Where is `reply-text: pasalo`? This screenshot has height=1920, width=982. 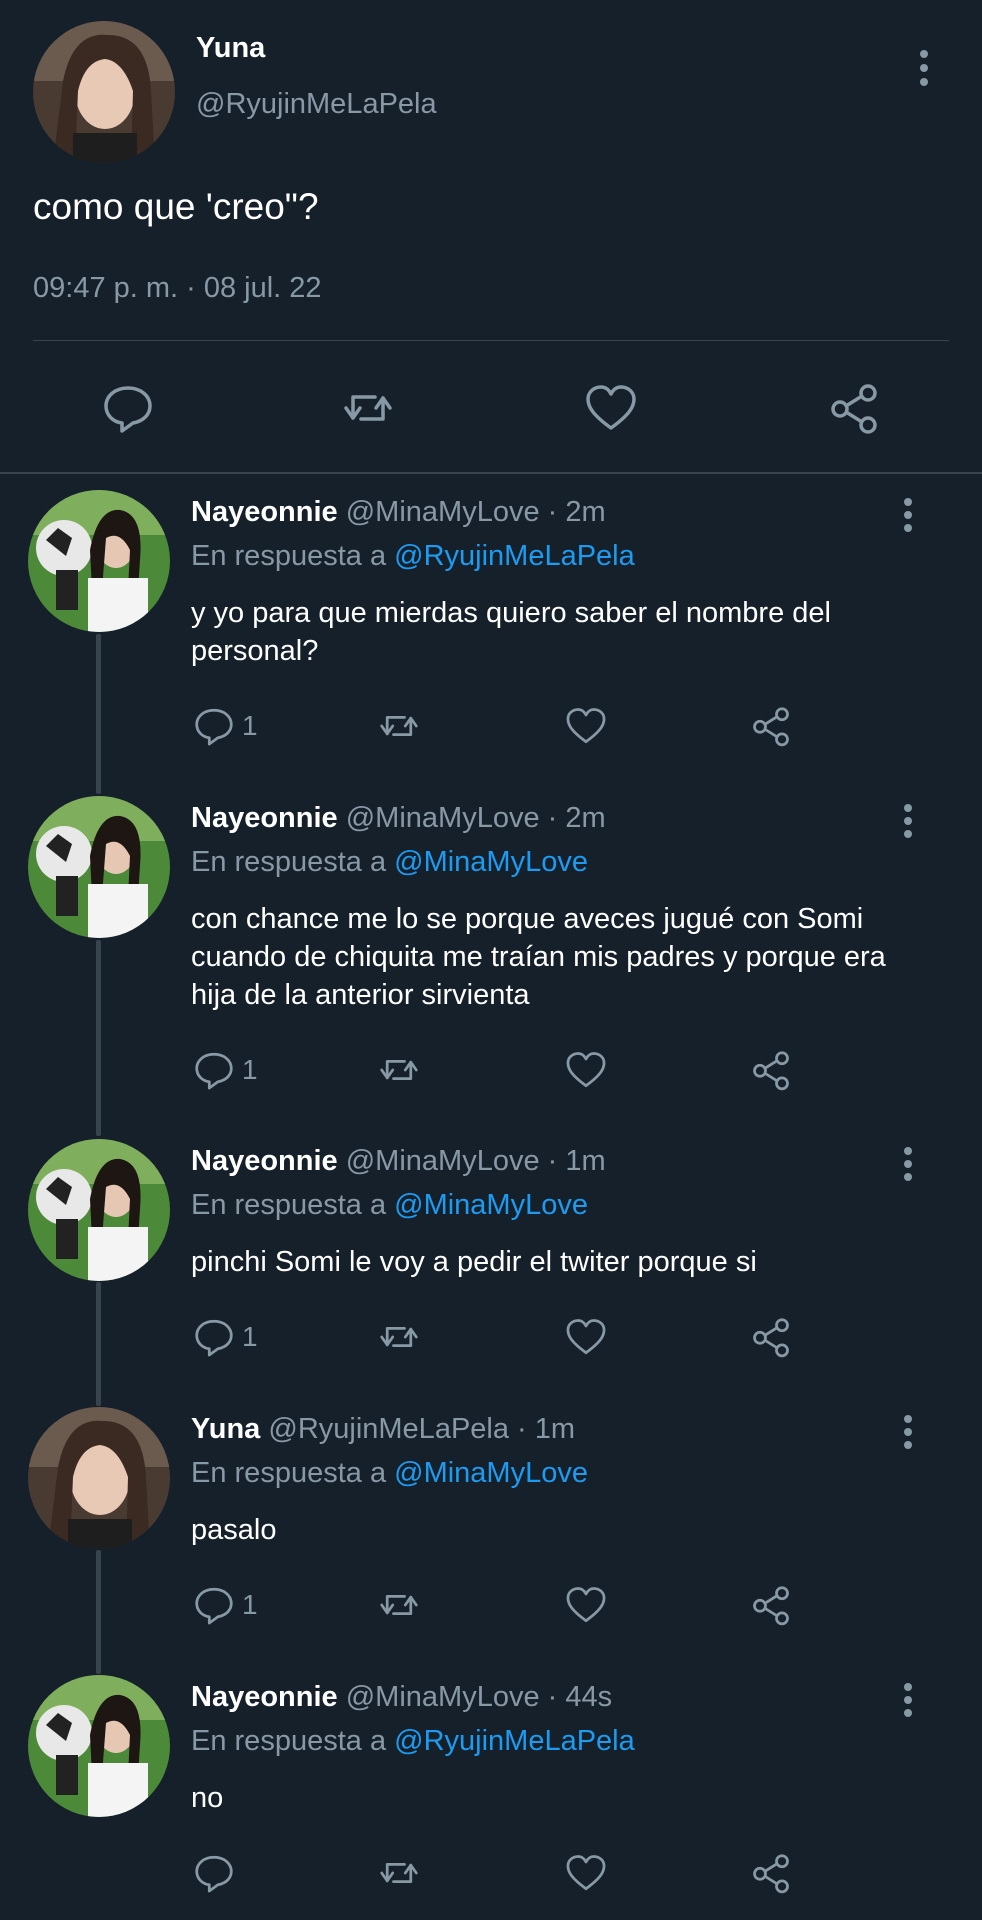 reply-text: pasalo is located at coordinates (234, 1530).